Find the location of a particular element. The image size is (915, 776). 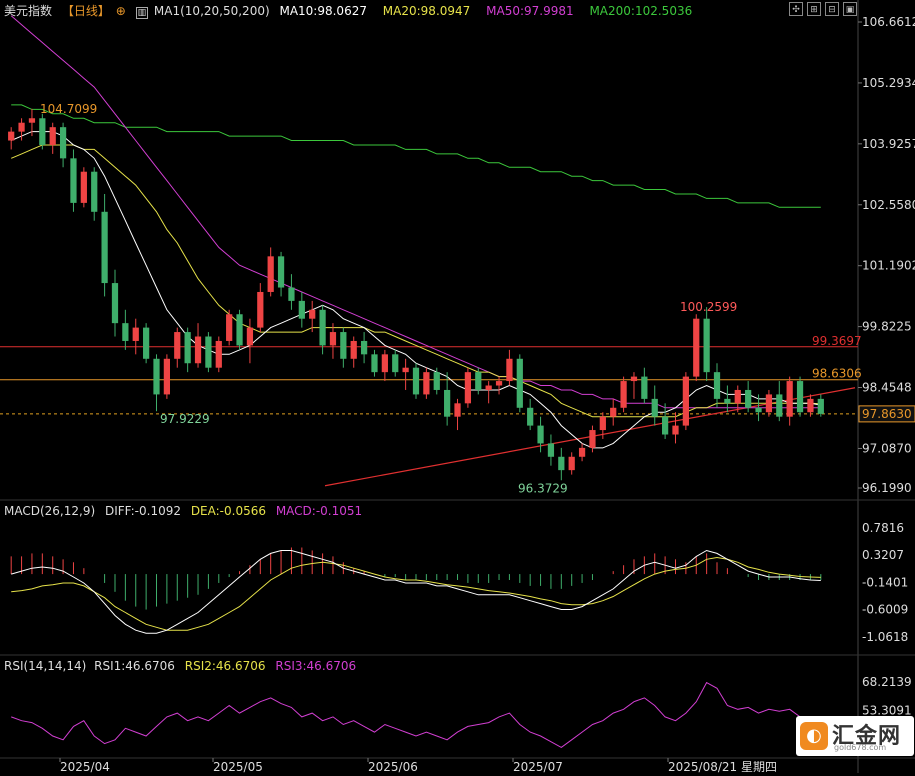

price-tick-label: 98.4548 is located at coordinates (887, 388).